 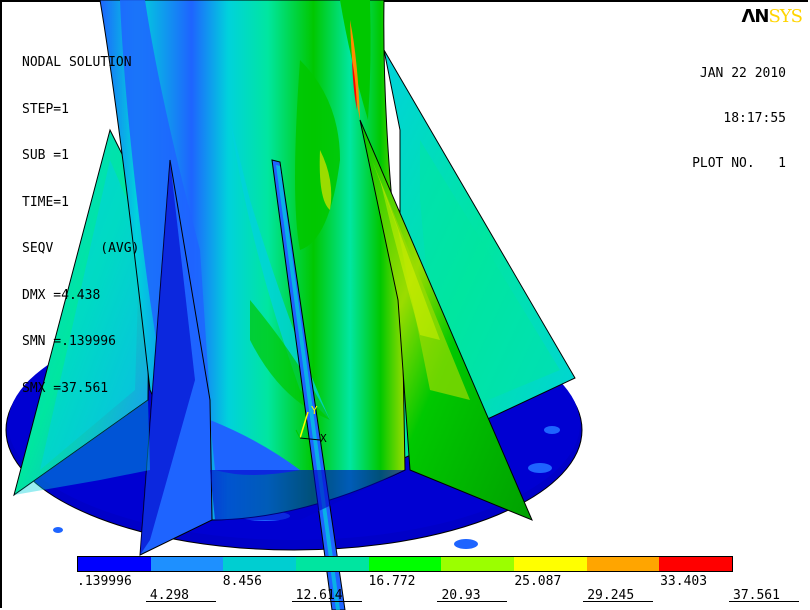 I want to click on info-sub: SUB =1, so click(x=45, y=155).